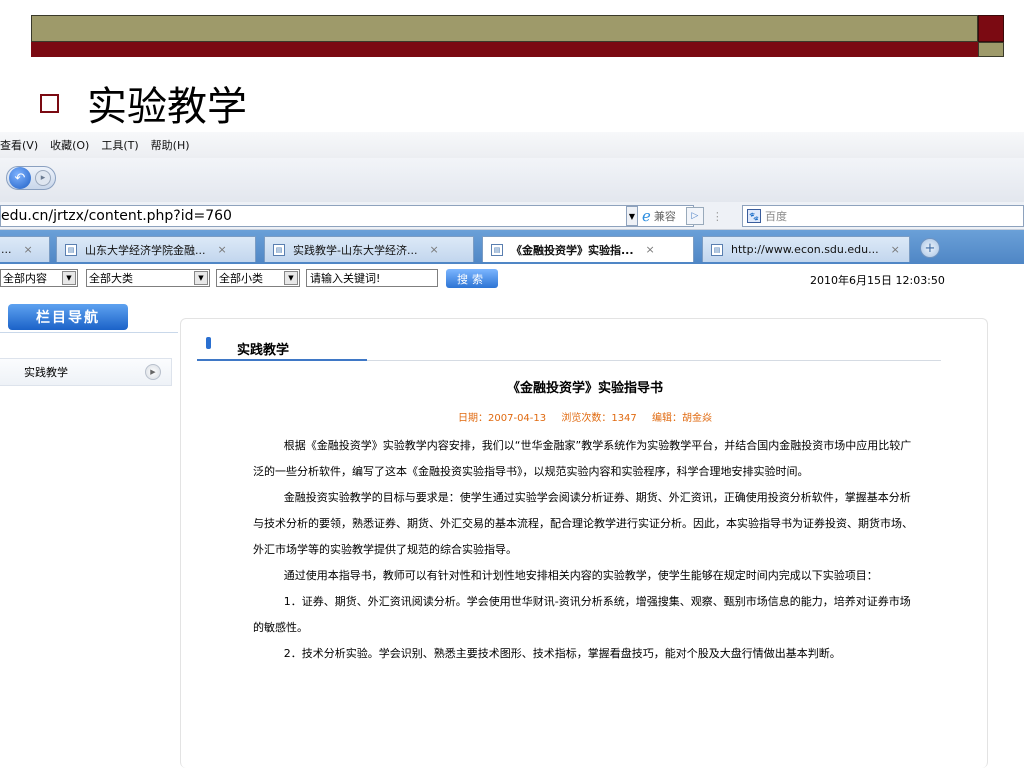  I want to click on tab-2: ▤ 山东大学经济学院金融... ×, so click(156, 249).